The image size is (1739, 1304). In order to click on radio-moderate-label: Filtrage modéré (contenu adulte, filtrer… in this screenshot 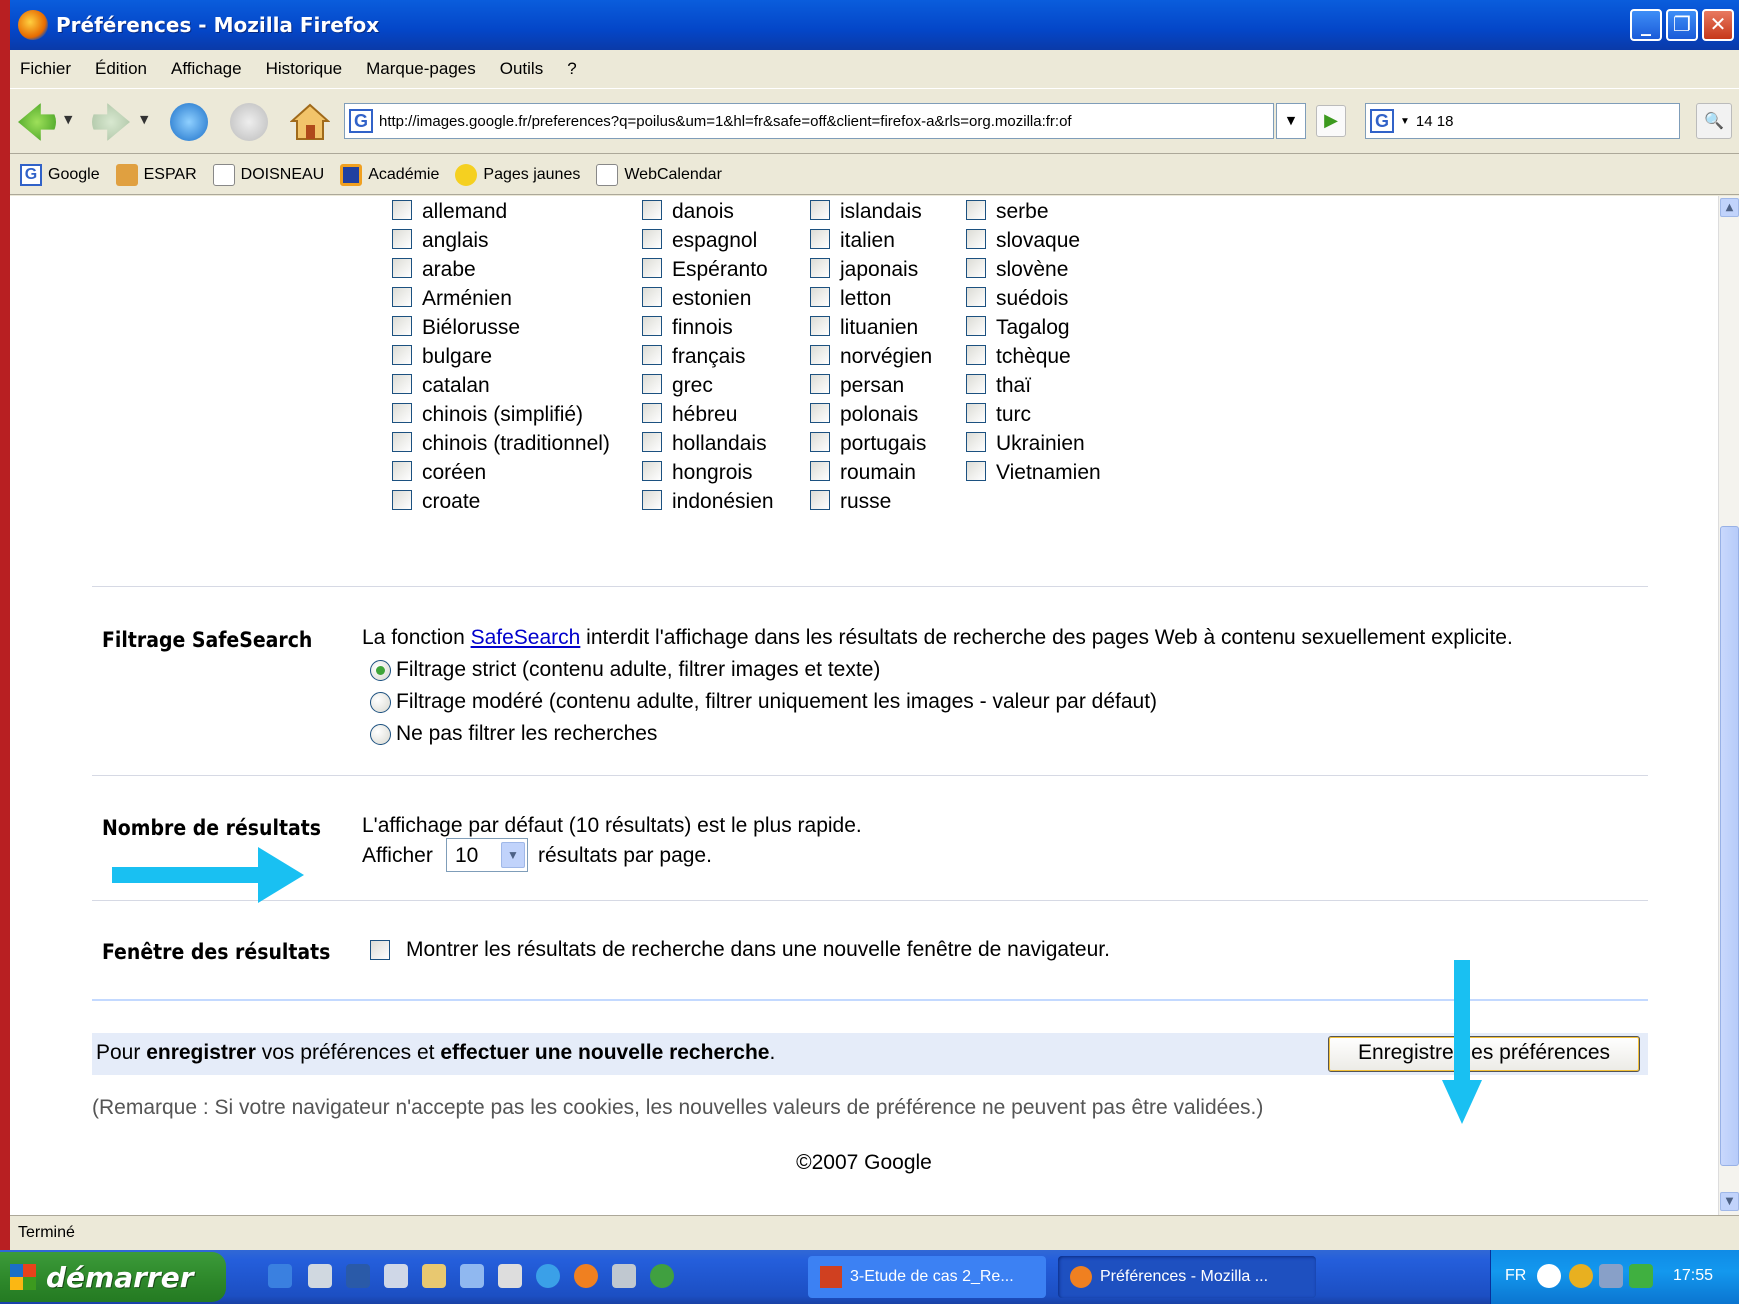, I will do `click(776, 702)`.